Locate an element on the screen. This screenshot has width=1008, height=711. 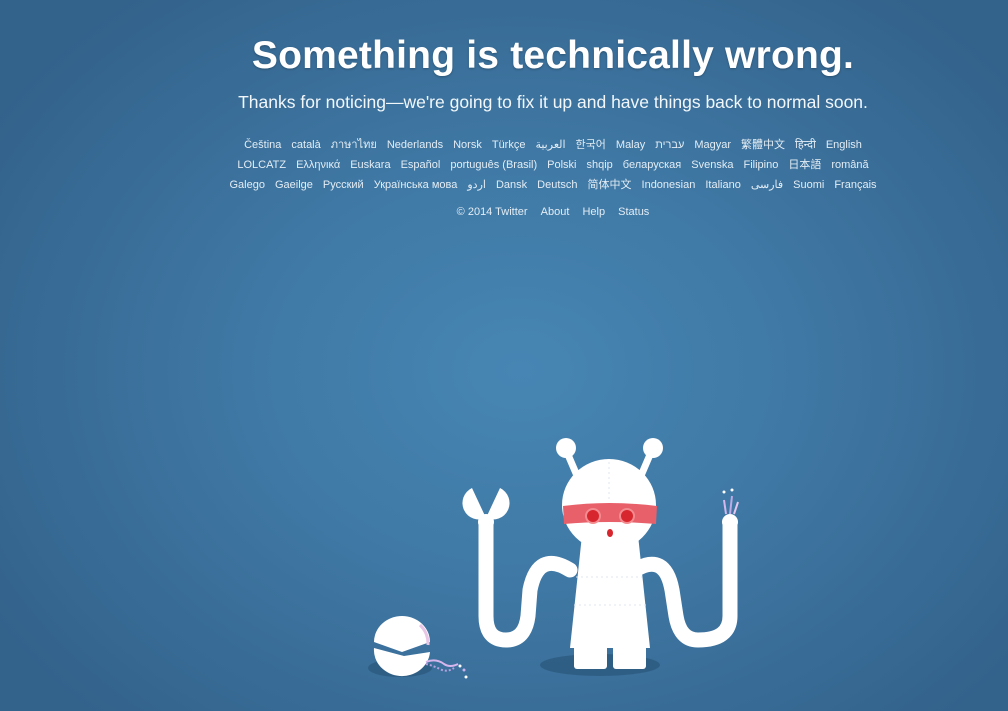
language-link: português (Brasil) is located at coordinates (493, 165).